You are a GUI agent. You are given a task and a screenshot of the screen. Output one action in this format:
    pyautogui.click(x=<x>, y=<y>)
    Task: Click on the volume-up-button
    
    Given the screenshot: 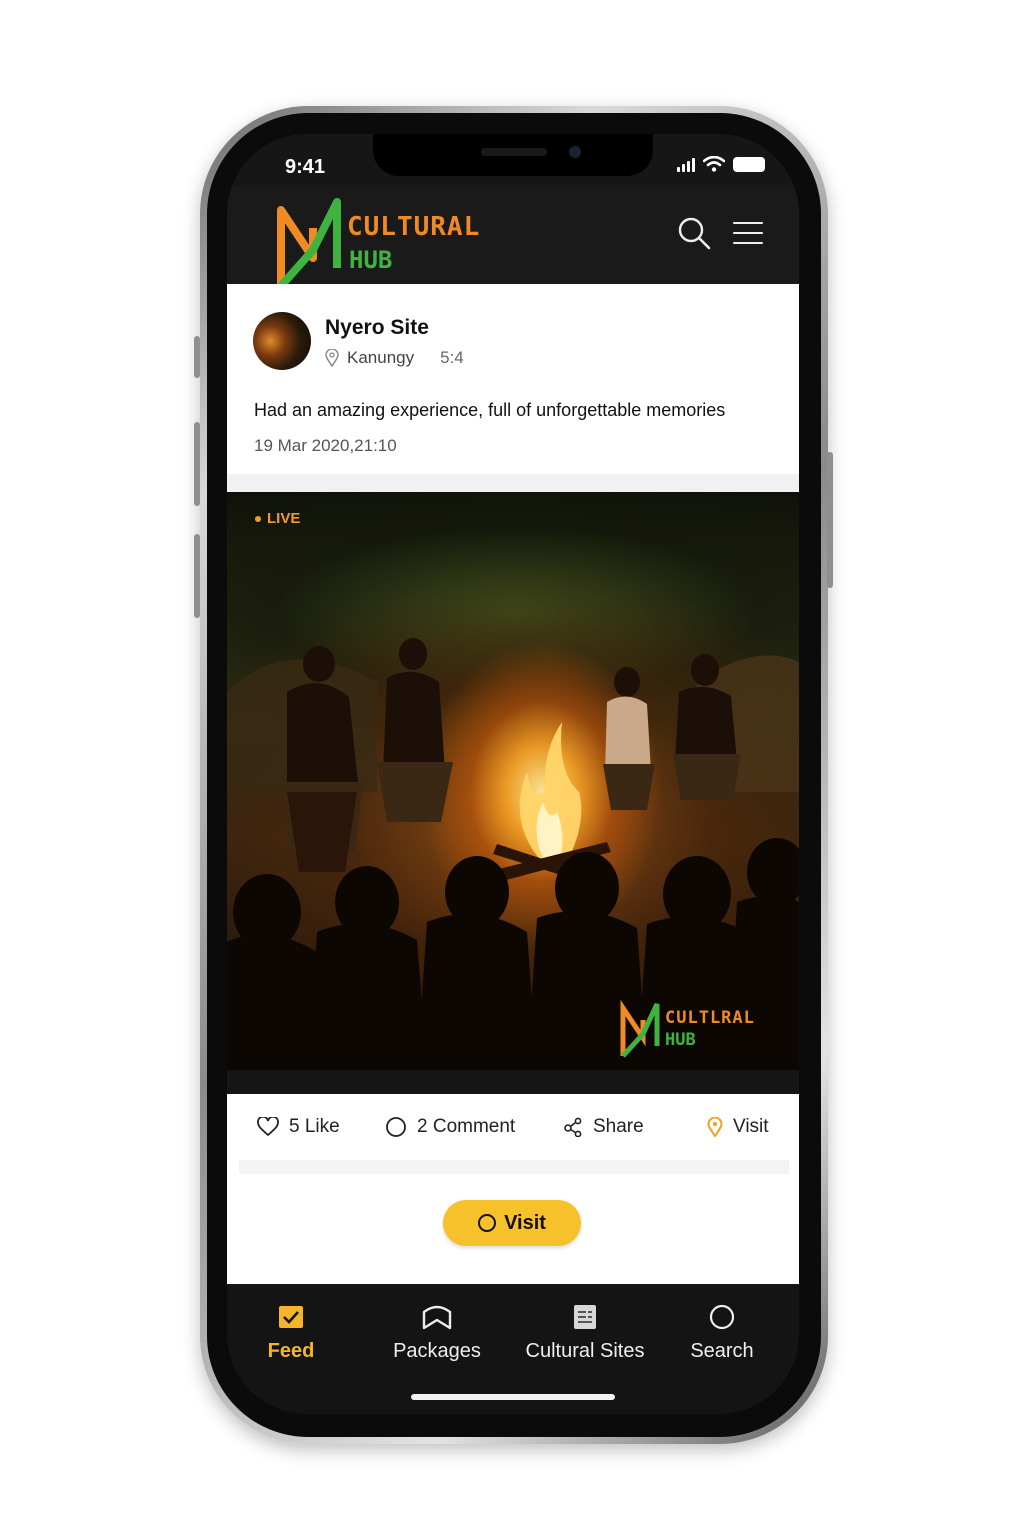 What is the action you would take?
    pyautogui.click(x=197, y=464)
    